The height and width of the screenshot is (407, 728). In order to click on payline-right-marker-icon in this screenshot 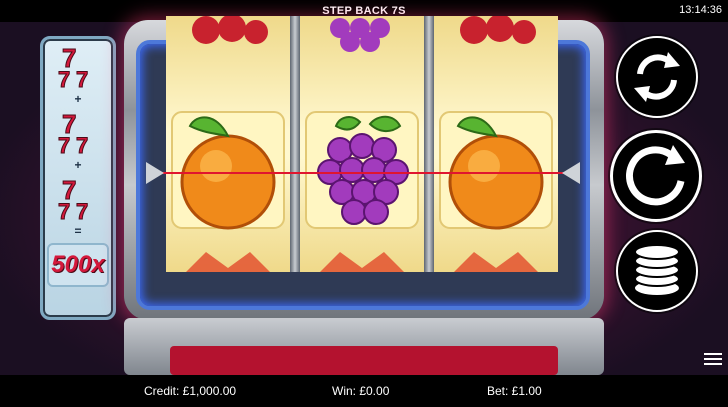, I will do `click(571, 173)`.